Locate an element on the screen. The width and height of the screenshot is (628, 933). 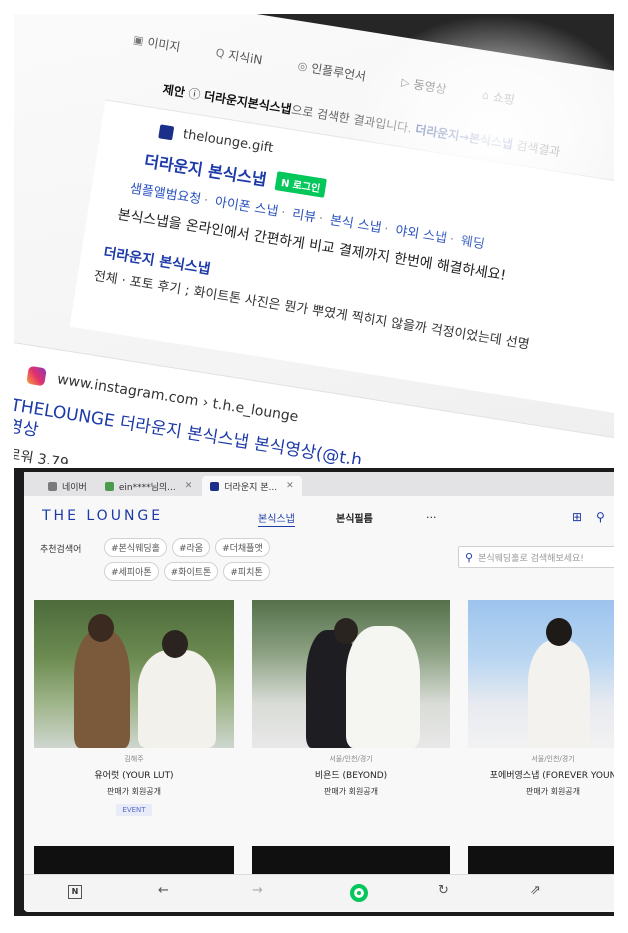
site-header: THE LOUNGE 본식스냅 본식필름 ... ⊞ ⚲ is located at coordinates (319, 516).